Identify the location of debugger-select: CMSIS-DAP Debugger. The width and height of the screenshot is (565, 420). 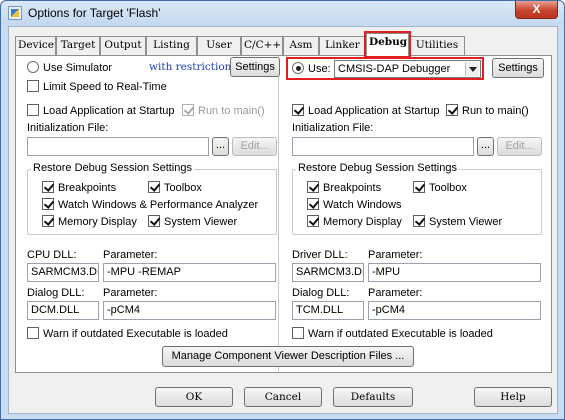
(407, 69).